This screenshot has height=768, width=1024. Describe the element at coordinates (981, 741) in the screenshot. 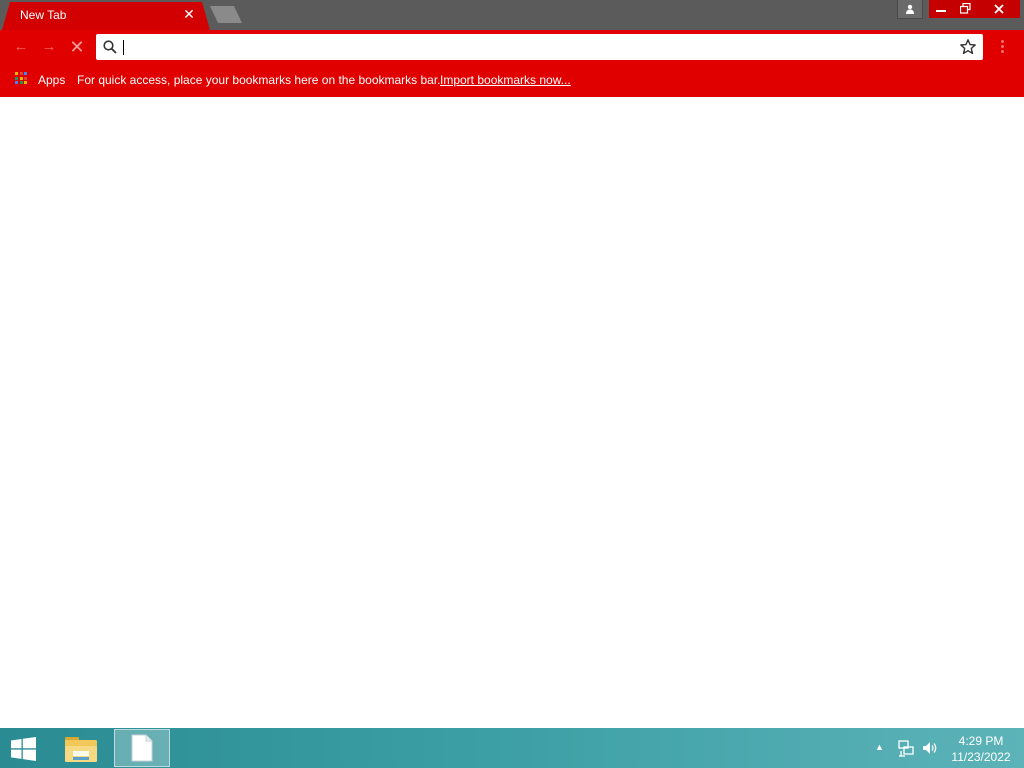

I see `clock-time: 4:29 PM` at that location.